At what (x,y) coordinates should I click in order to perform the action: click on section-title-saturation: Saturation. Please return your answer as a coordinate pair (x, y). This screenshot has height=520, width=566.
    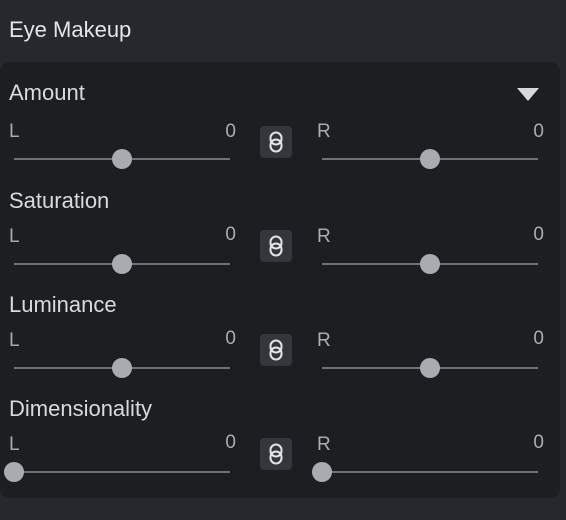
    Looking at the image, I should click on (59, 200).